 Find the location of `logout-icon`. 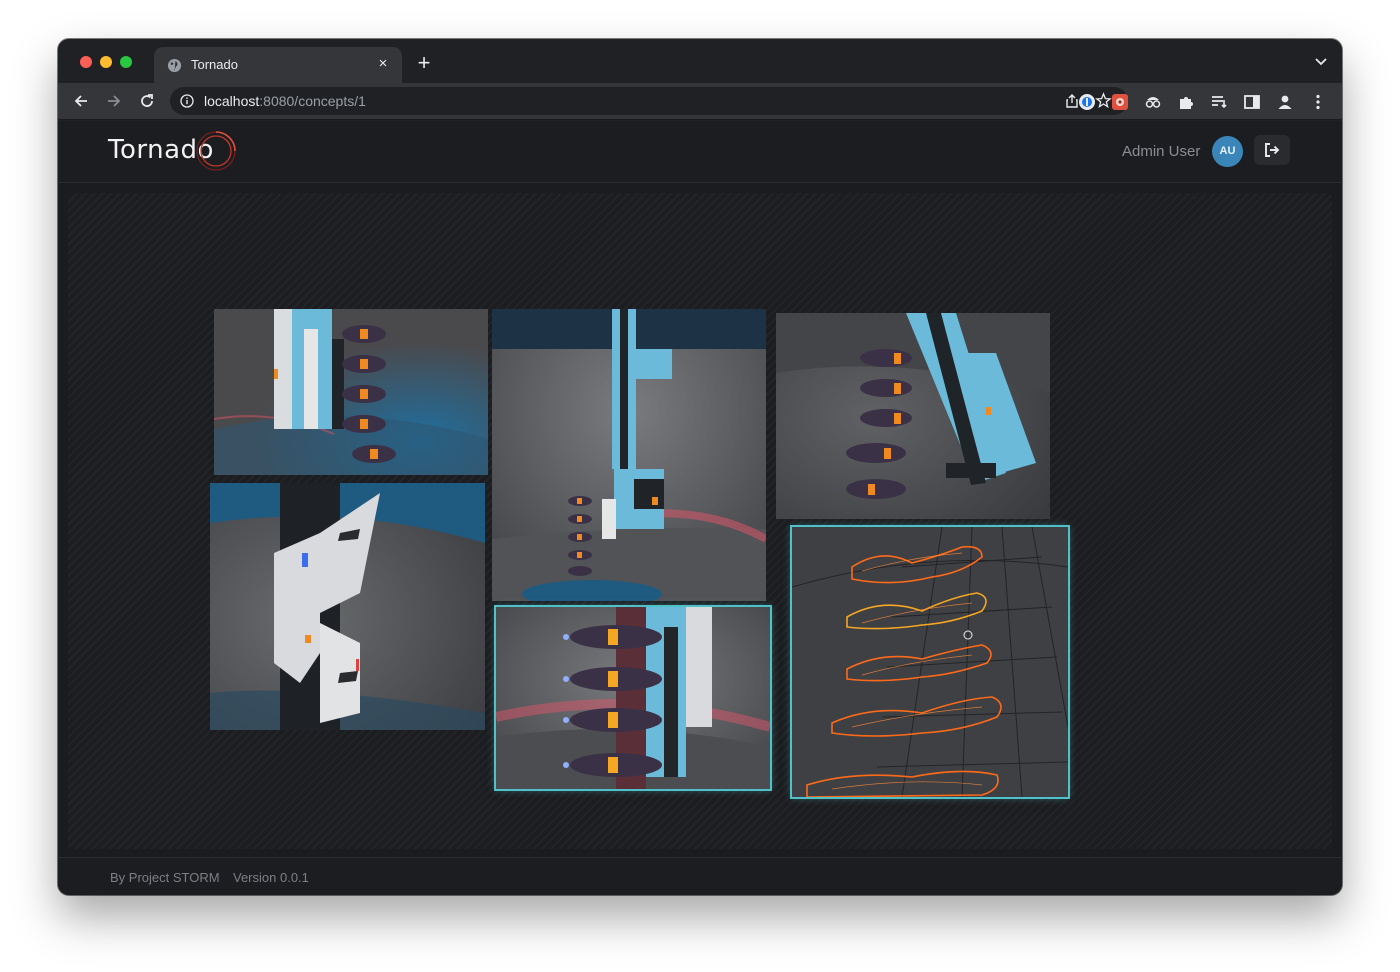

logout-icon is located at coordinates (1272, 150).